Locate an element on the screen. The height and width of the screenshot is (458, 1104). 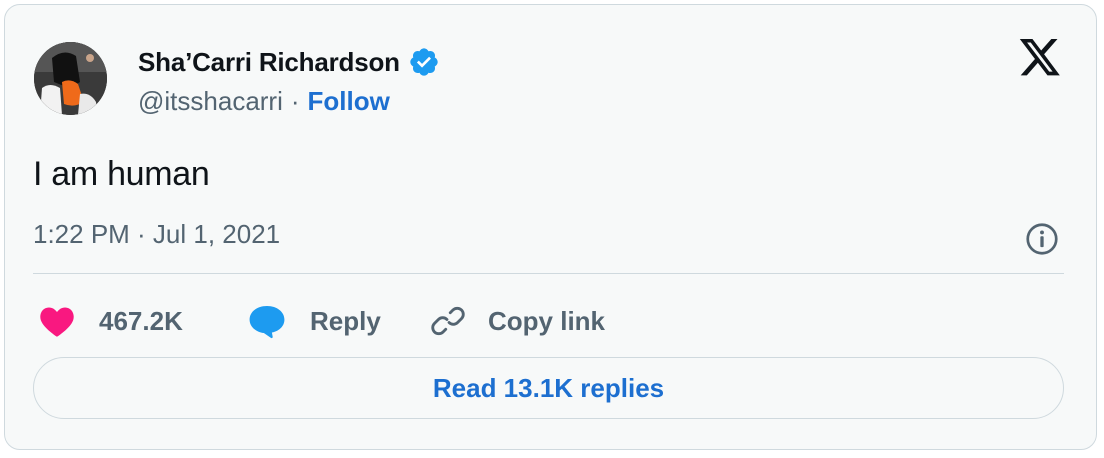
avatar-image is located at coordinates (70, 78).